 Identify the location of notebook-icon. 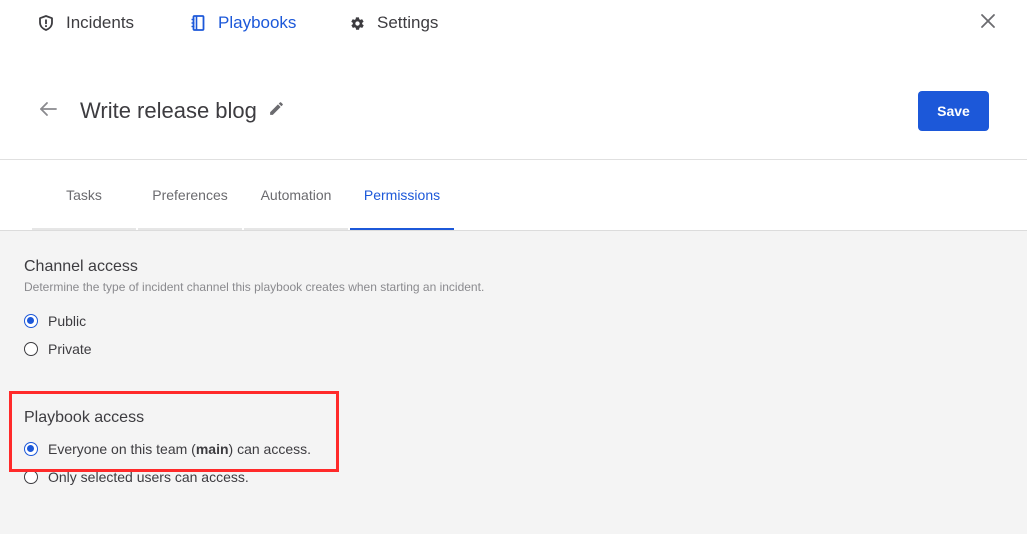
(198, 23).